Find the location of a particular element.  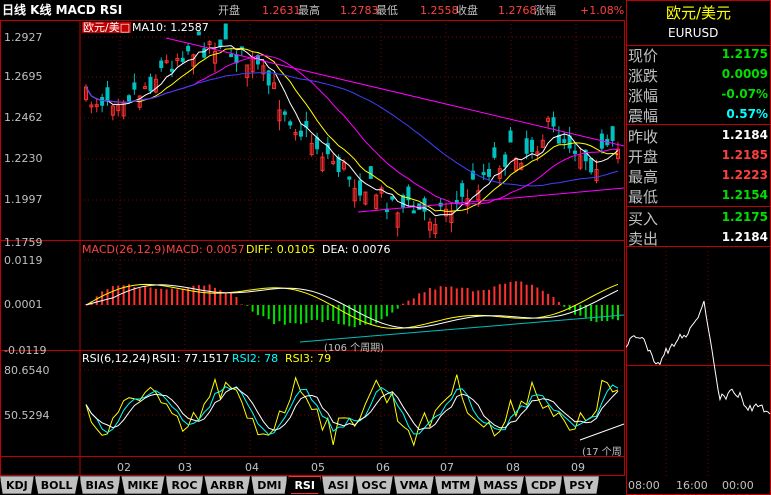

tab-boll: BOLL is located at coordinates (56, 485).